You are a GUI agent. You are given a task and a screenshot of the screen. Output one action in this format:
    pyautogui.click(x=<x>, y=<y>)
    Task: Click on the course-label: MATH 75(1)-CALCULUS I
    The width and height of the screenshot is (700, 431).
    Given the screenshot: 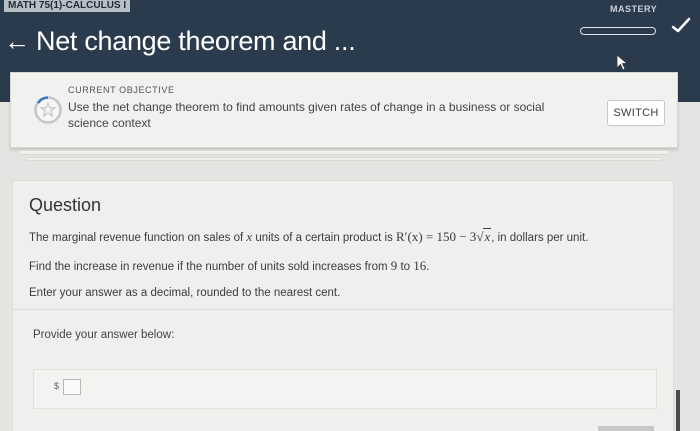 What is the action you would take?
    pyautogui.click(x=67, y=6)
    